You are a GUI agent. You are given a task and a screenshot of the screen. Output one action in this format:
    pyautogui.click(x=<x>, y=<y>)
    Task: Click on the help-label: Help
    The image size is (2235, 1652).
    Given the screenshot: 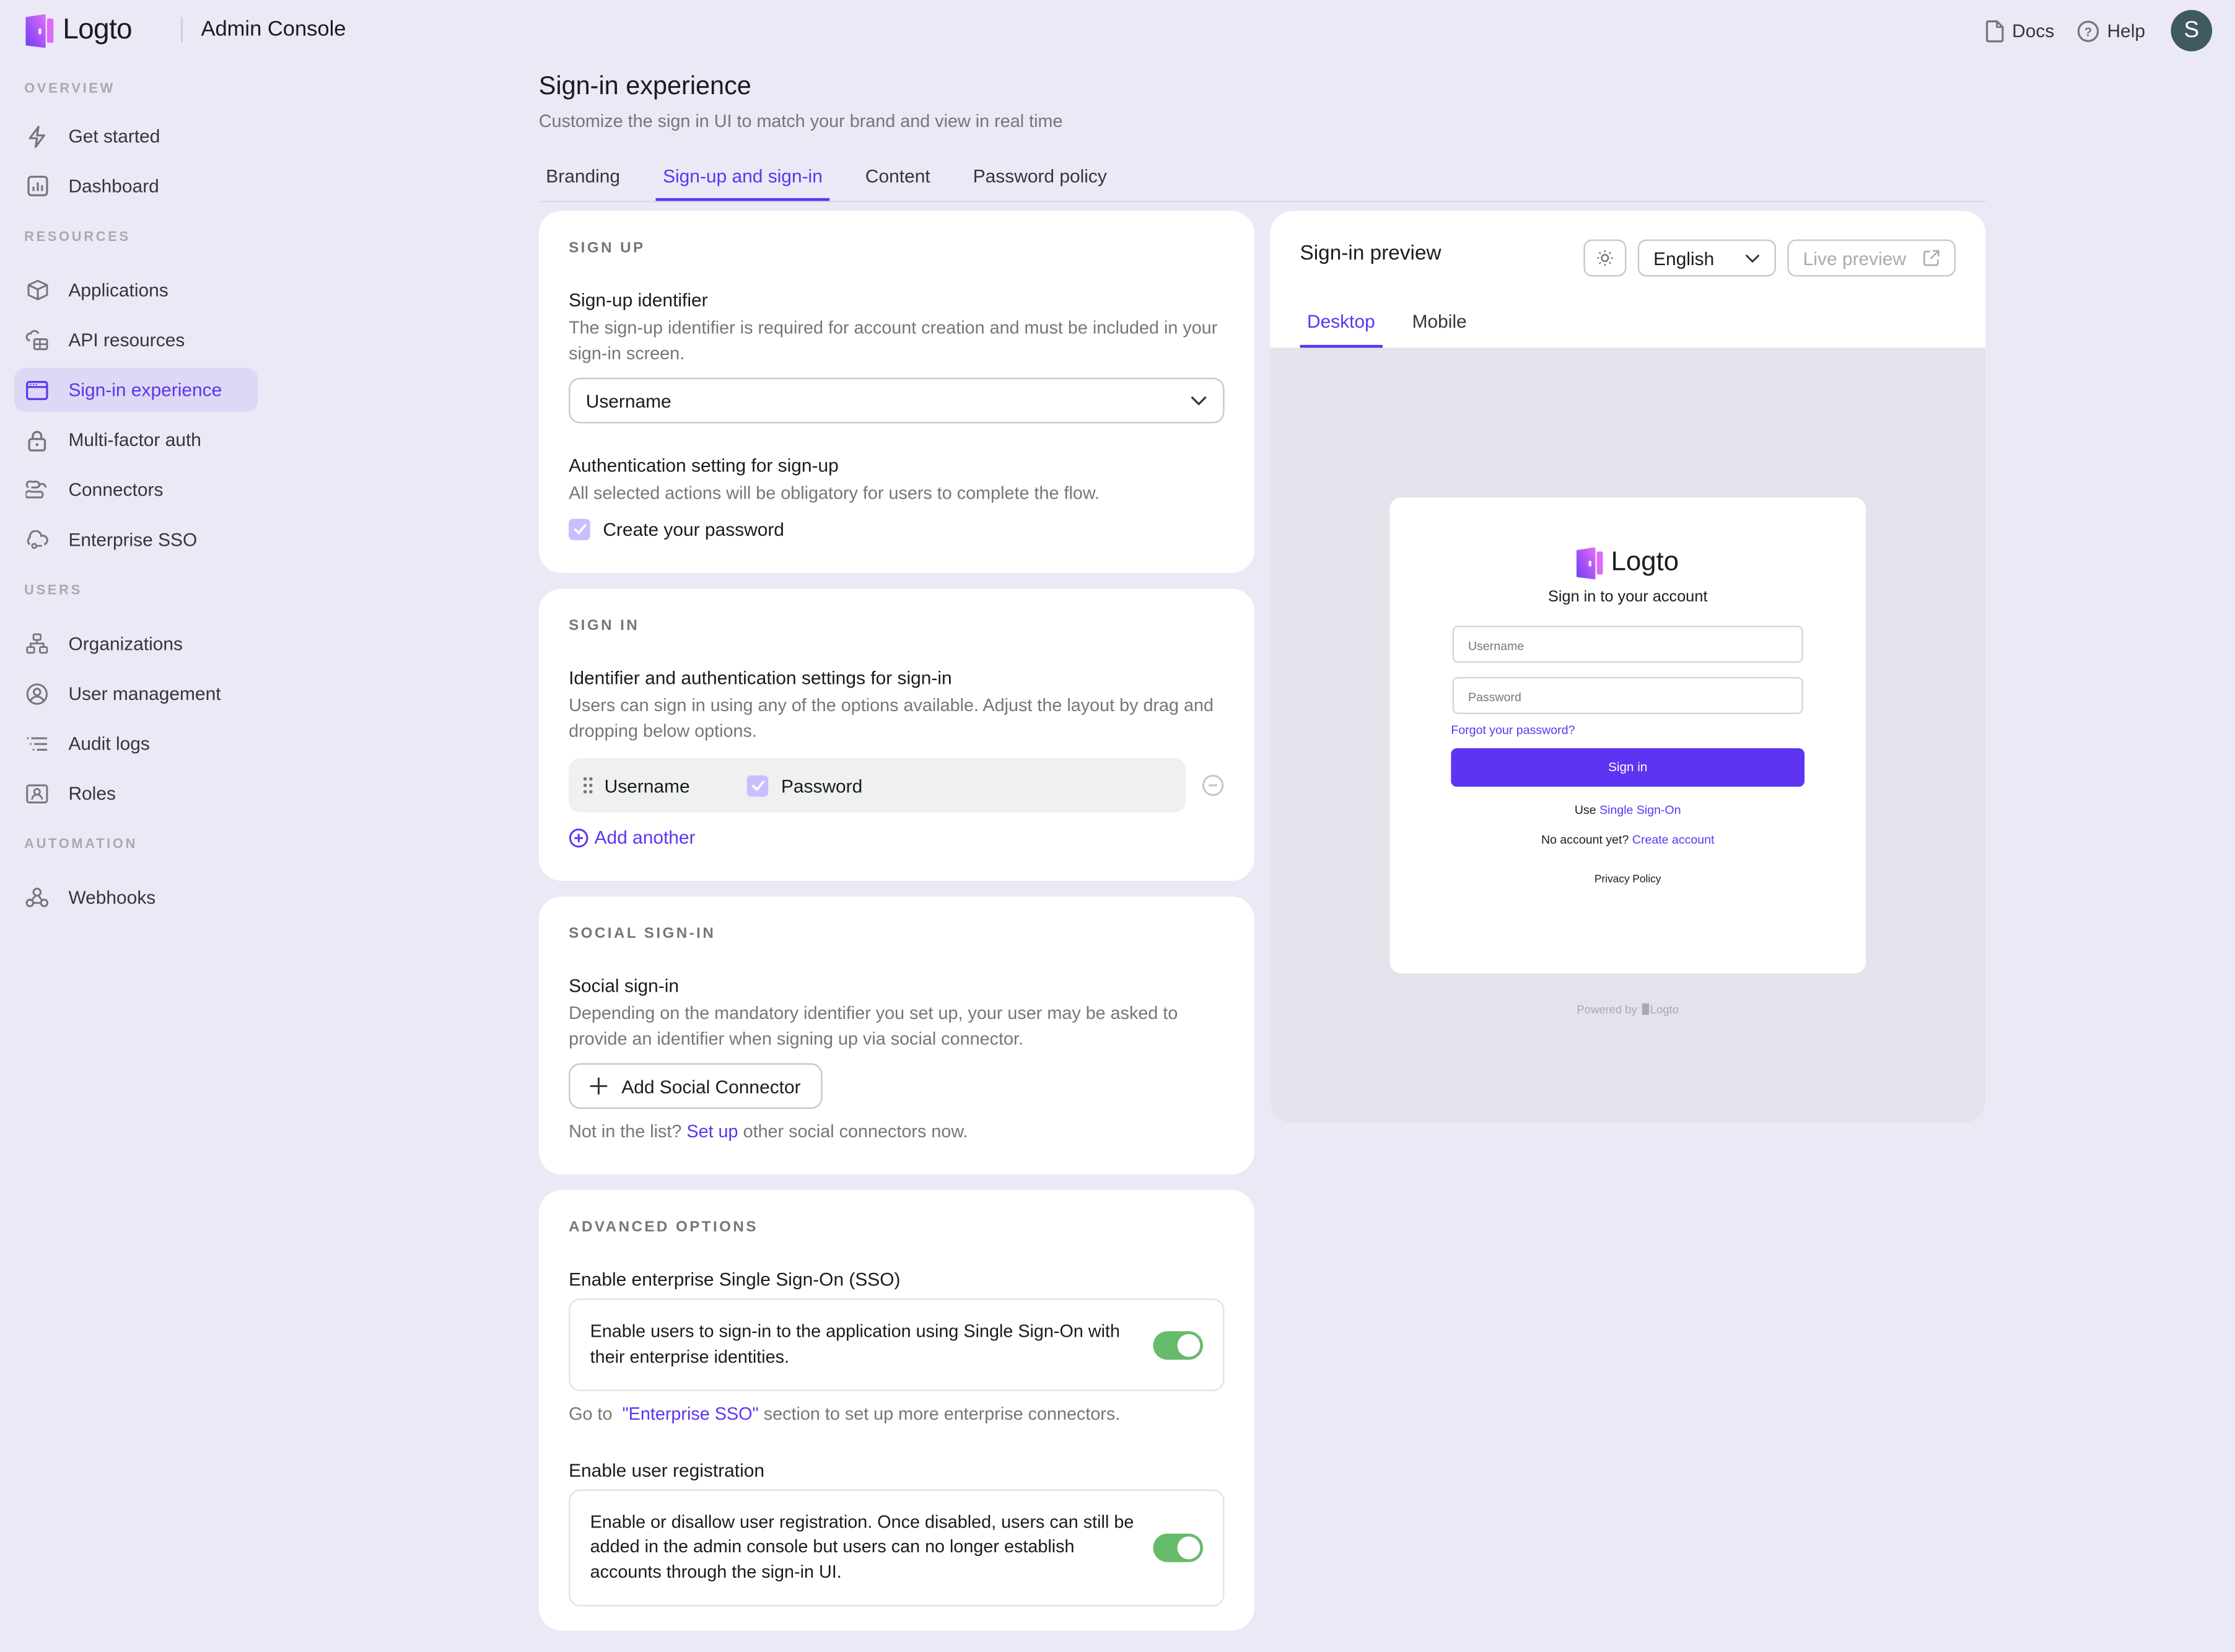 What is the action you would take?
    pyautogui.click(x=2126, y=31)
    